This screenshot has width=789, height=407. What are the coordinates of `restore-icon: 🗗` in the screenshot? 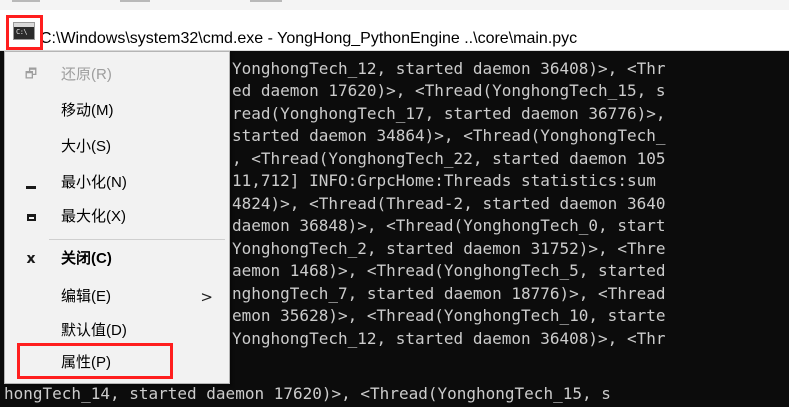 It's located at (31, 74).